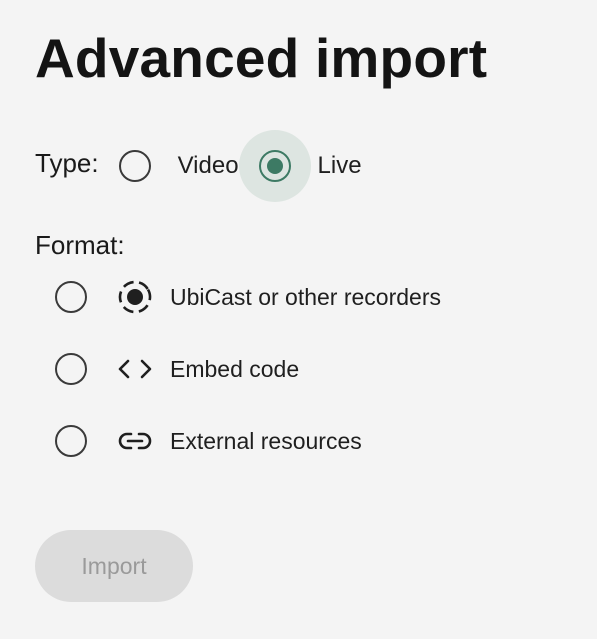 This screenshot has height=639, width=597. I want to click on format-option-external: External resources, so click(207, 441).